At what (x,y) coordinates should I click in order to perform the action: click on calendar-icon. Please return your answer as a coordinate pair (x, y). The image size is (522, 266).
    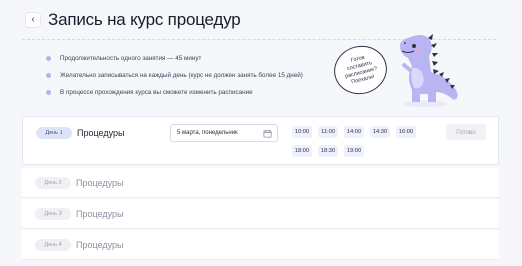
    Looking at the image, I should click on (267, 133).